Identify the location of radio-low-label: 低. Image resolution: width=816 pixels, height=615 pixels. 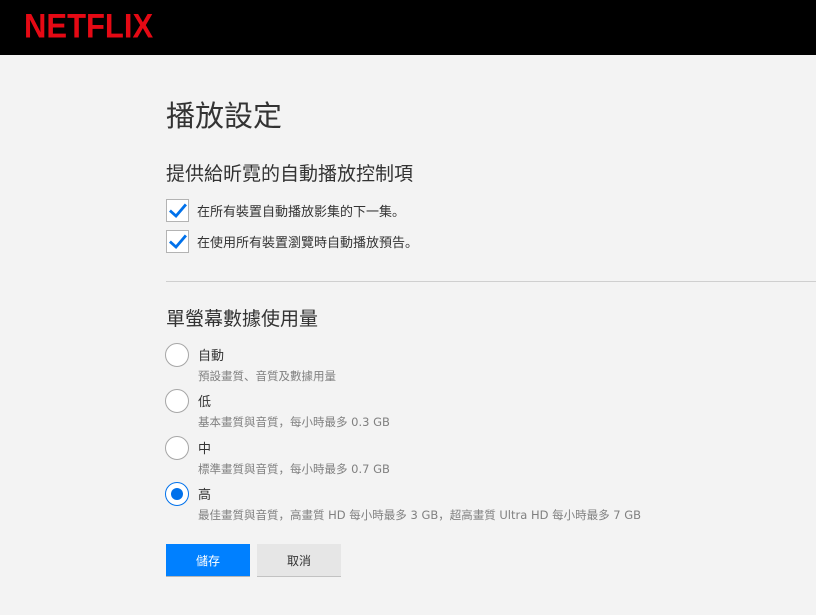
(205, 402).